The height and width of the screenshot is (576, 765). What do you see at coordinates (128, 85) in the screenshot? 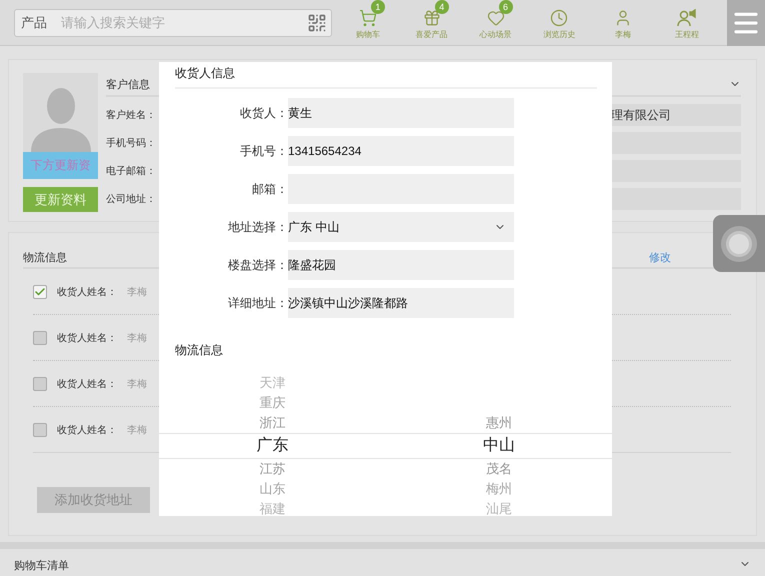
I see `section-title: 客户信息` at bounding box center [128, 85].